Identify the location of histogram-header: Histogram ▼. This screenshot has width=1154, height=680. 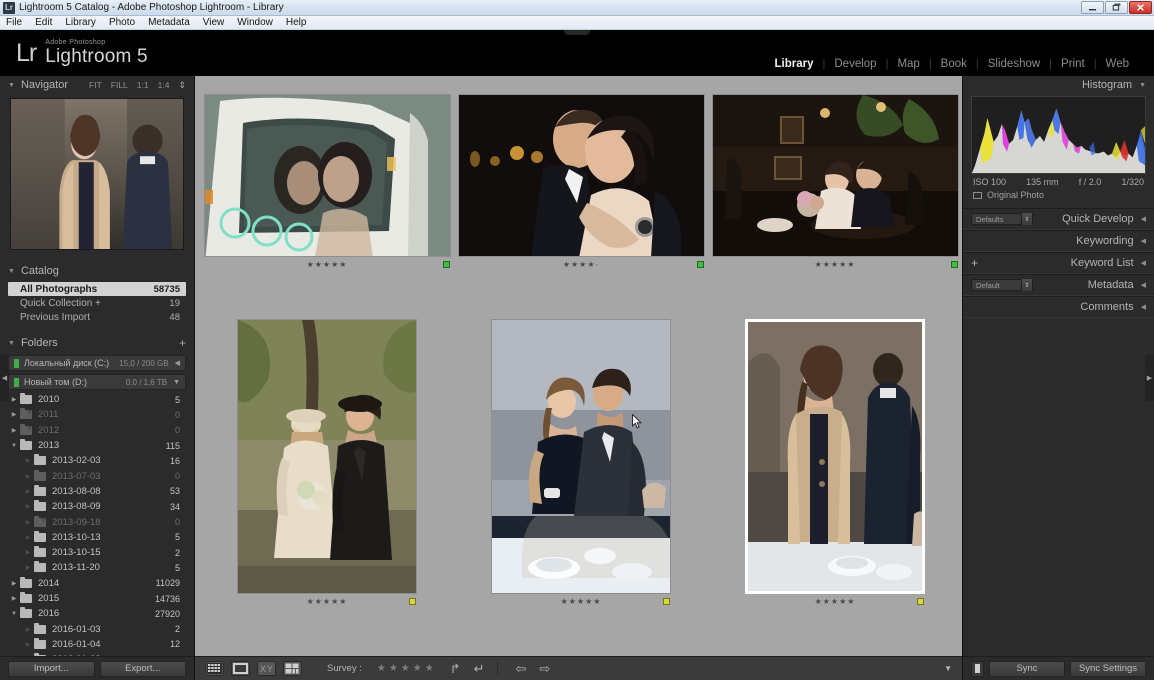
(1058, 85).